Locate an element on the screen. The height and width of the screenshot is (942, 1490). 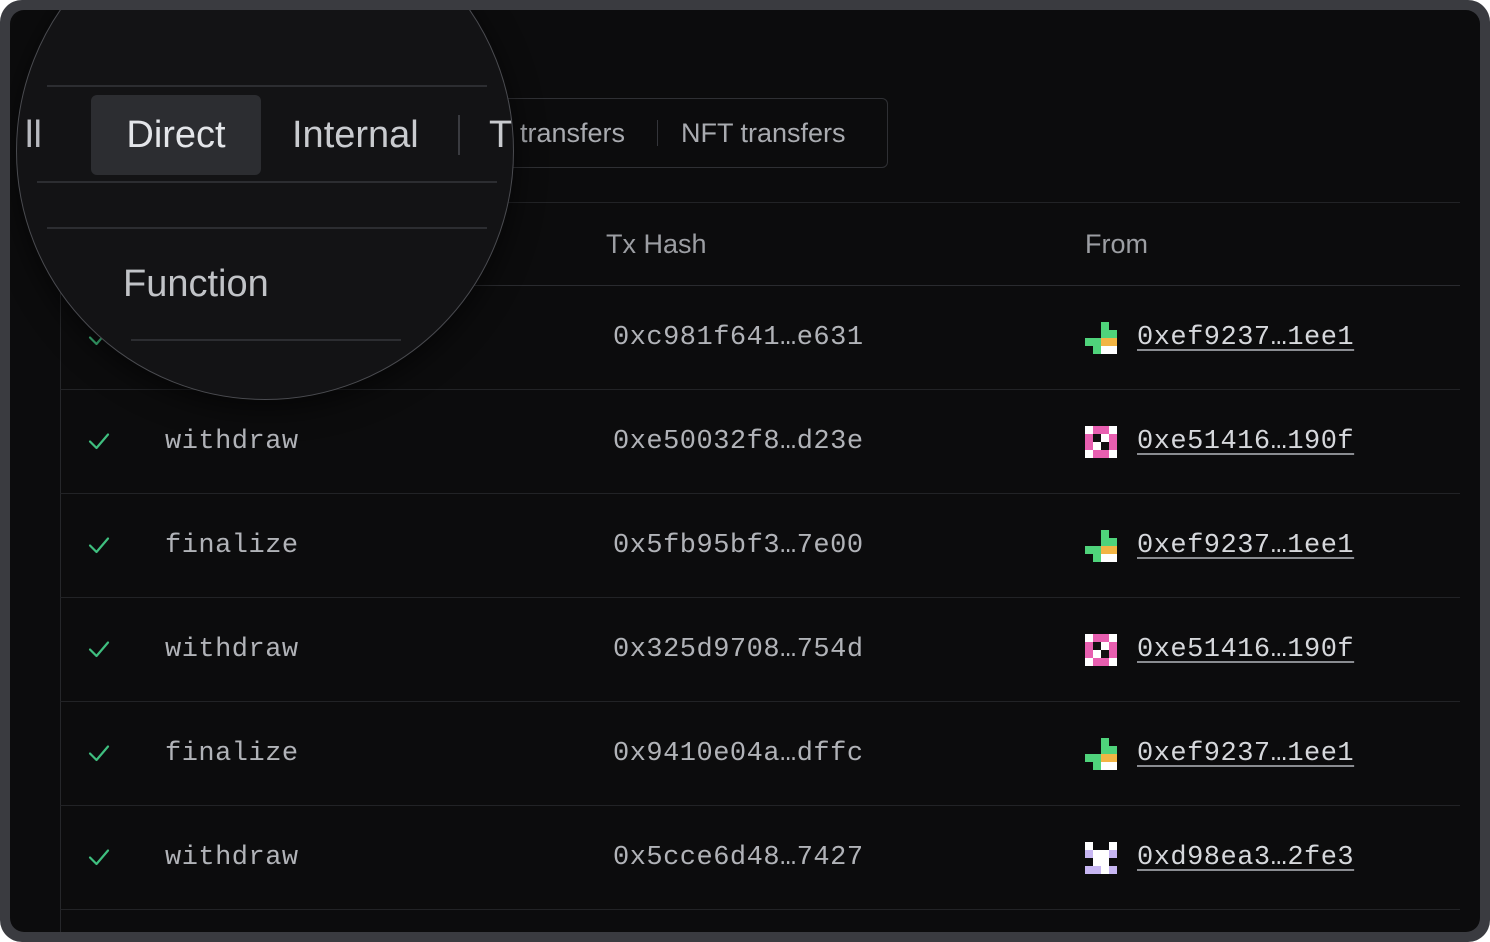
magnifier-tab-bottom-line is located at coordinates (267, 182).